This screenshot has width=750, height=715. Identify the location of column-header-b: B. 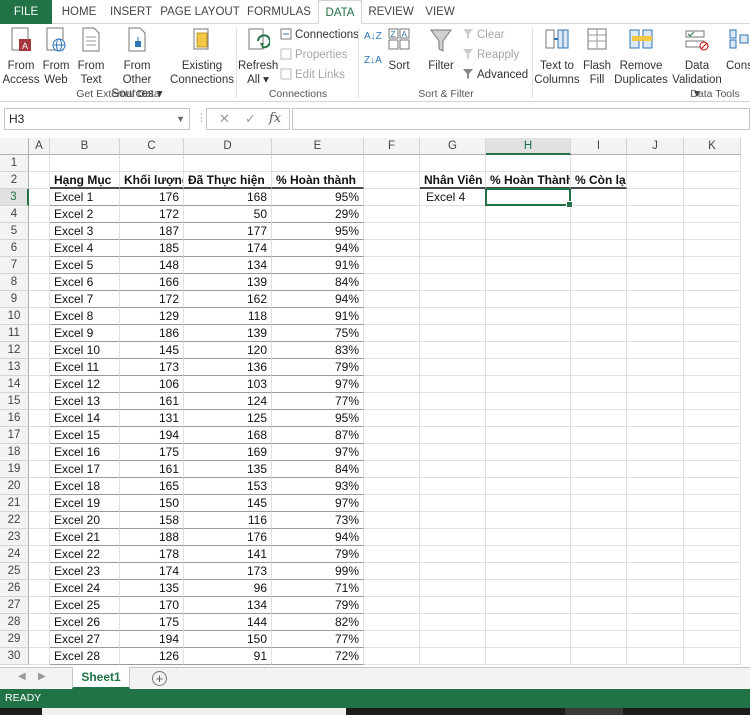
(85, 146).